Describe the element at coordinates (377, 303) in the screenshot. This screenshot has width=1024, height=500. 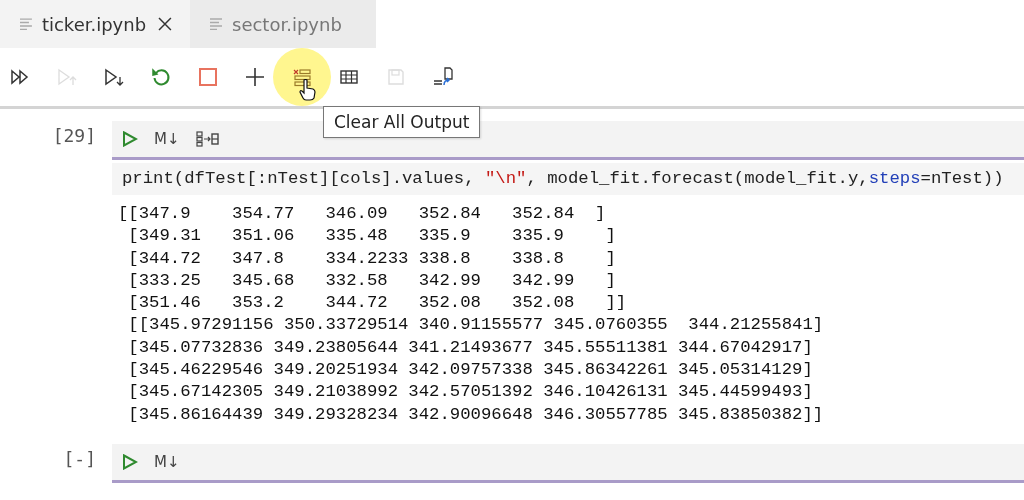
I see `output-line: [351.46 353.2 344.72 352.08 352.08 ]]` at that location.